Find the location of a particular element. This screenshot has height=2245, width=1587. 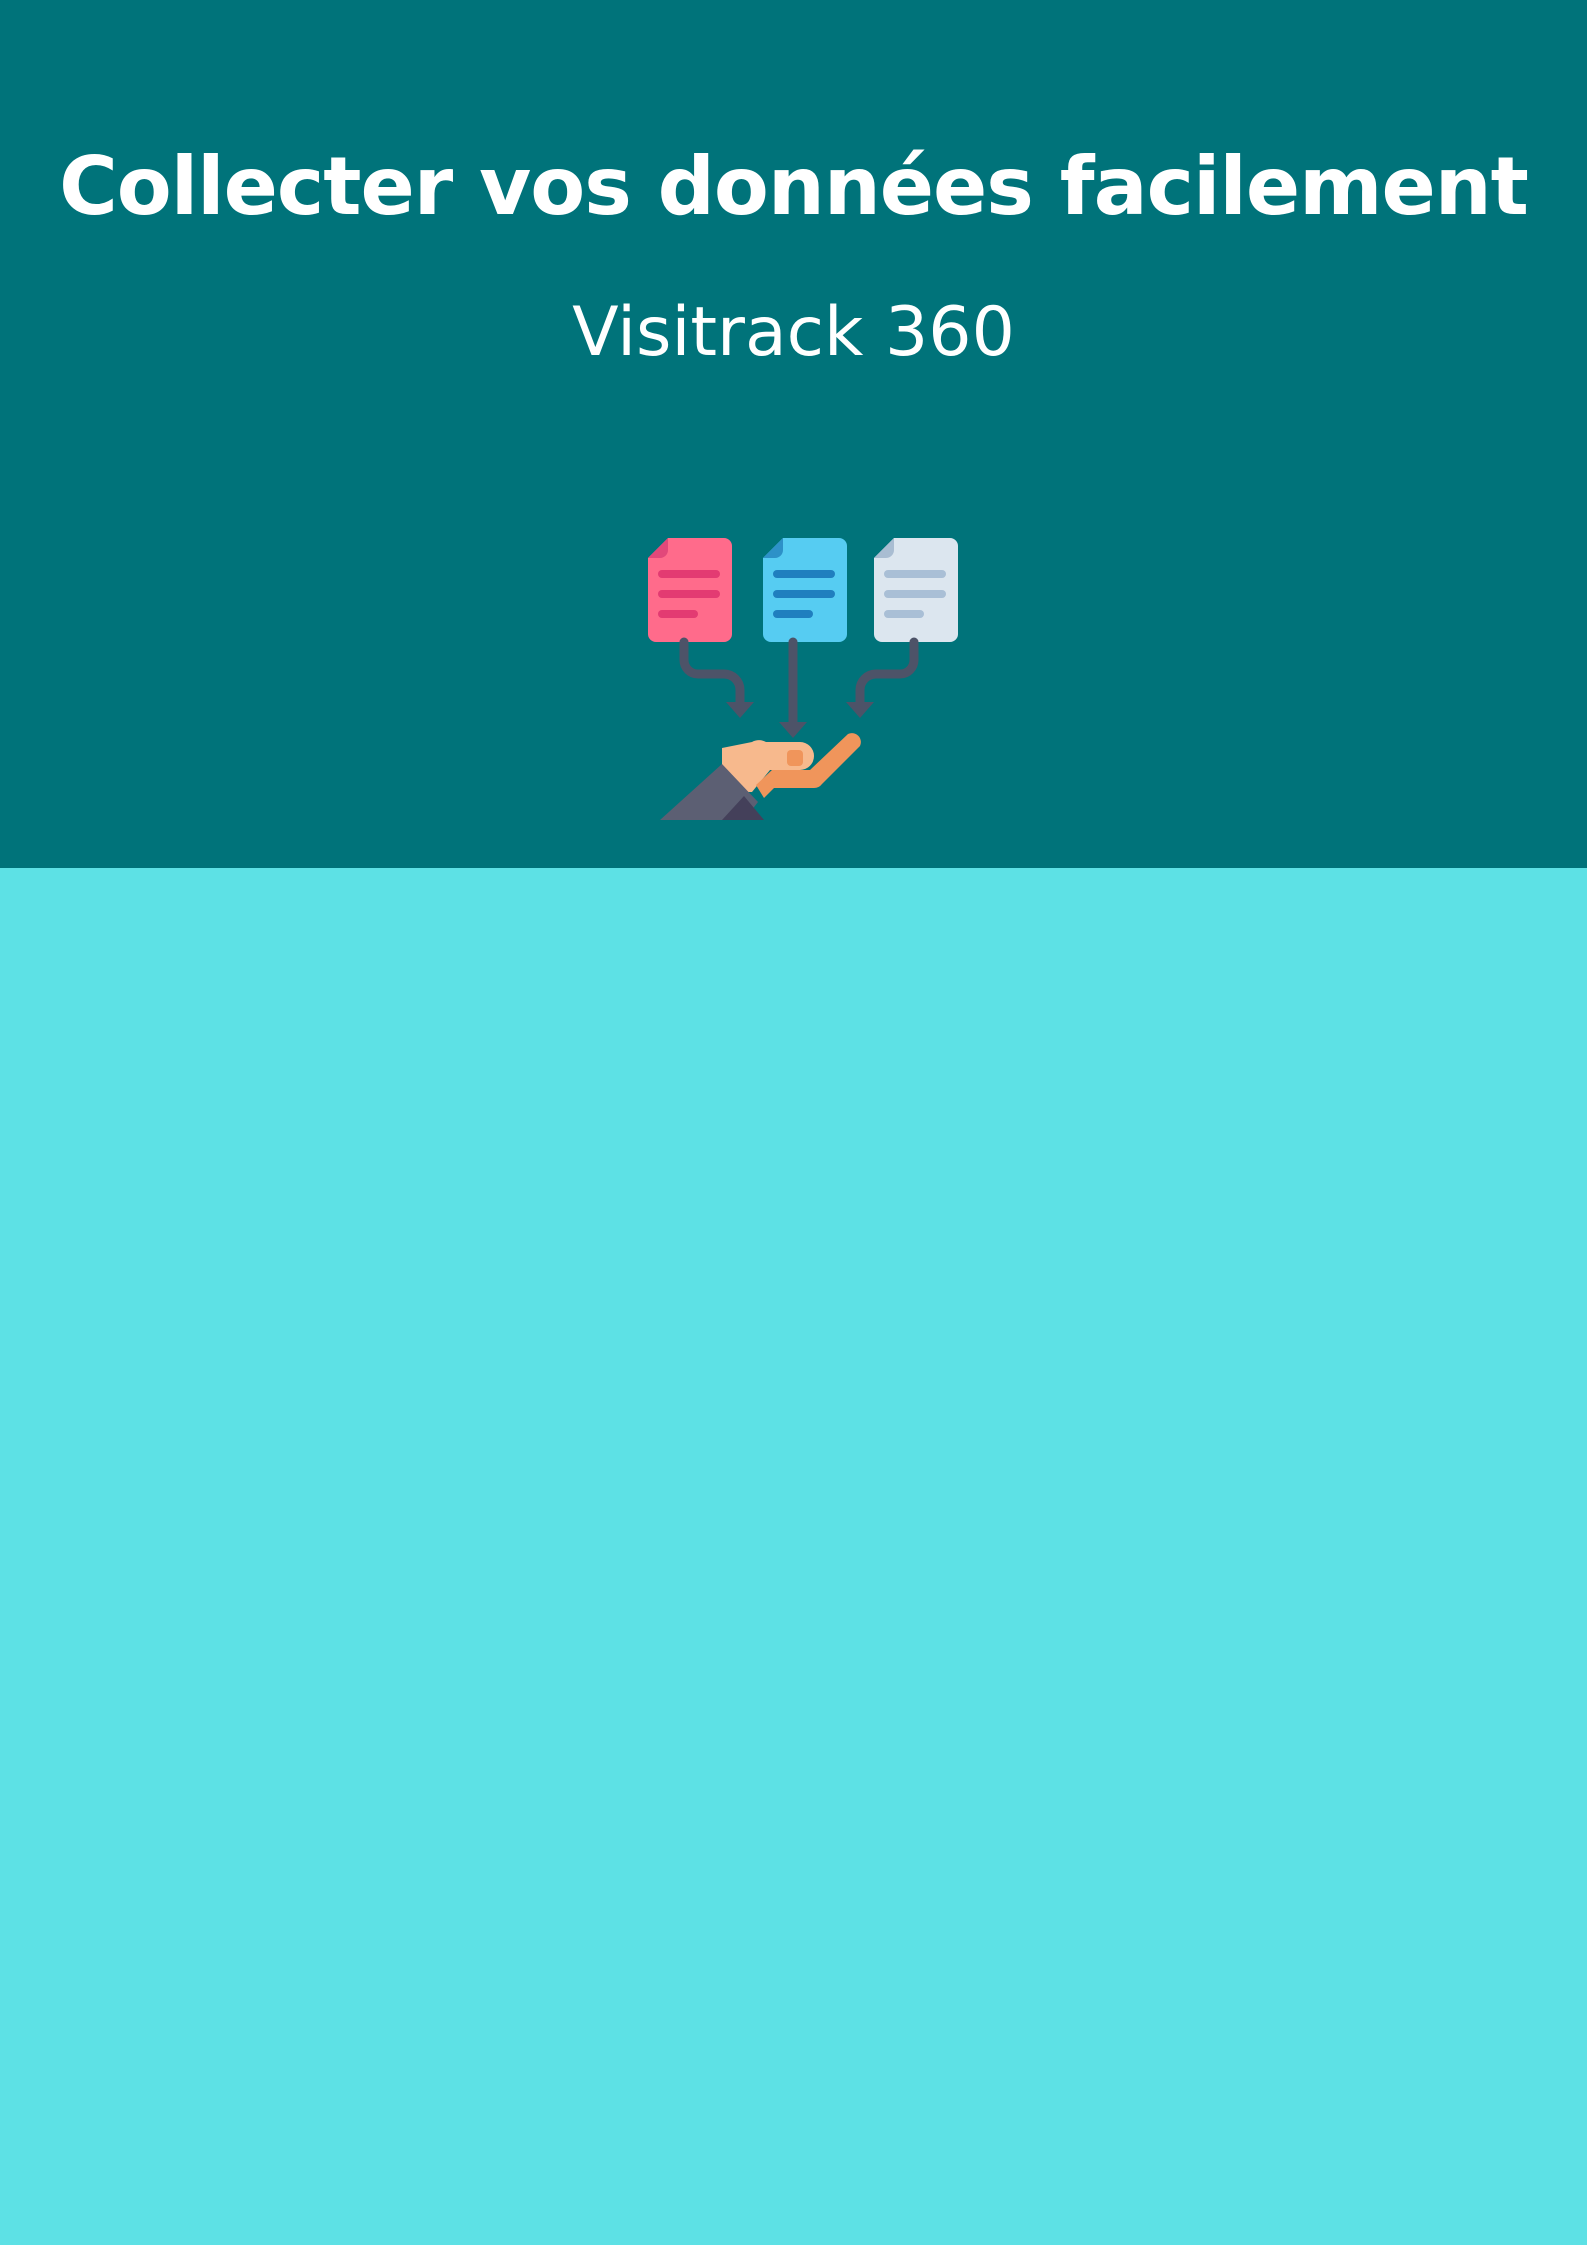

blue-document-icon is located at coordinates (805, 590).